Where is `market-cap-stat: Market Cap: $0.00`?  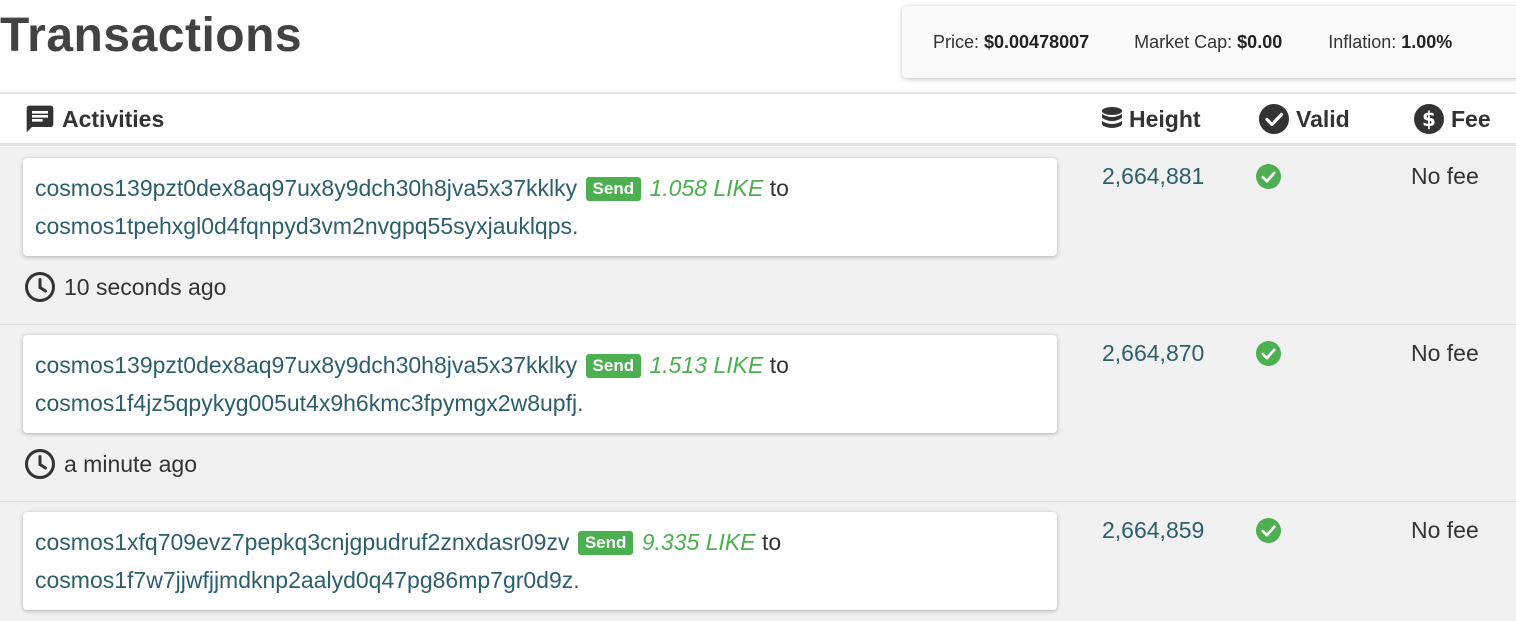 market-cap-stat: Market Cap: $0.00 is located at coordinates (1208, 42).